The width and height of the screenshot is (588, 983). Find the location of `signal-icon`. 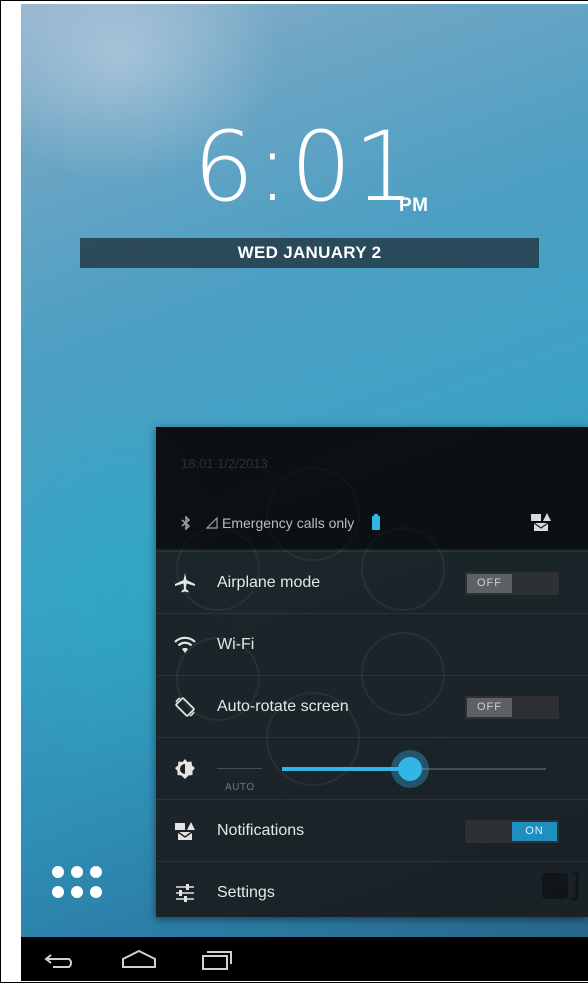

signal-icon is located at coordinates (212, 523).